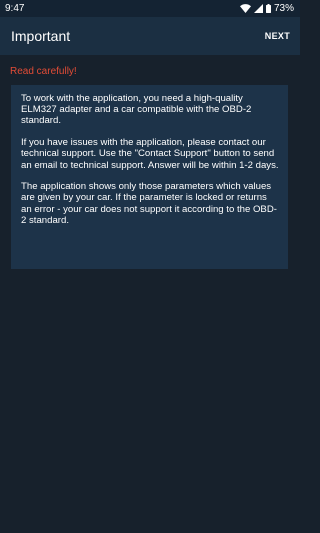 The image size is (320, 533). What do you see at coordinates (41, 36) in the screenshot?
I see `page-title: Important` at bounding box center [41, 36].